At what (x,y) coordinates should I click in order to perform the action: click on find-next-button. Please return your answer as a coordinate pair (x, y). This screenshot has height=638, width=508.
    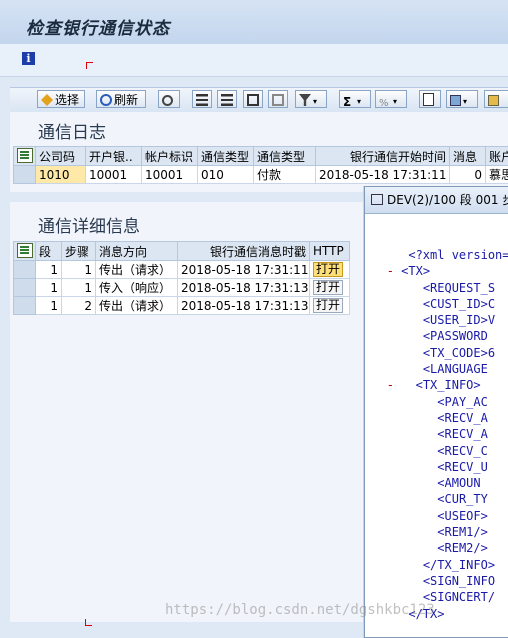
    Looking at the image, I should click on (278, 99).